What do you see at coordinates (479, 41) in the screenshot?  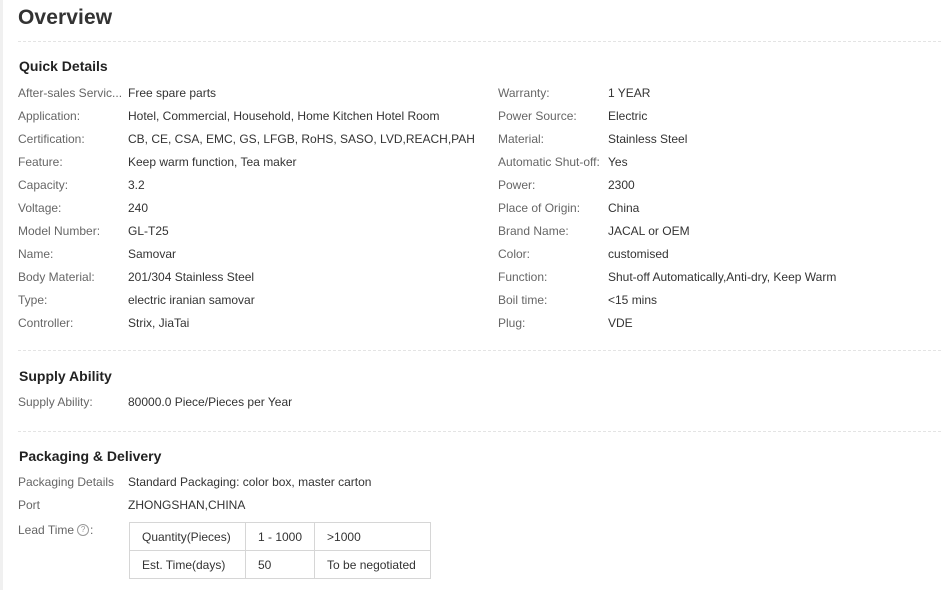 I see `title-divider` at bounding box center [479, 41].